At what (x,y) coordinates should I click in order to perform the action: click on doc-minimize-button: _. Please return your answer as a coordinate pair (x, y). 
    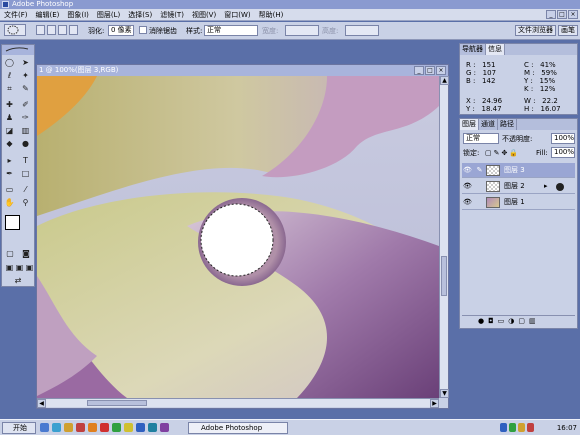
    Looking at the image, I should click on (419, 70).